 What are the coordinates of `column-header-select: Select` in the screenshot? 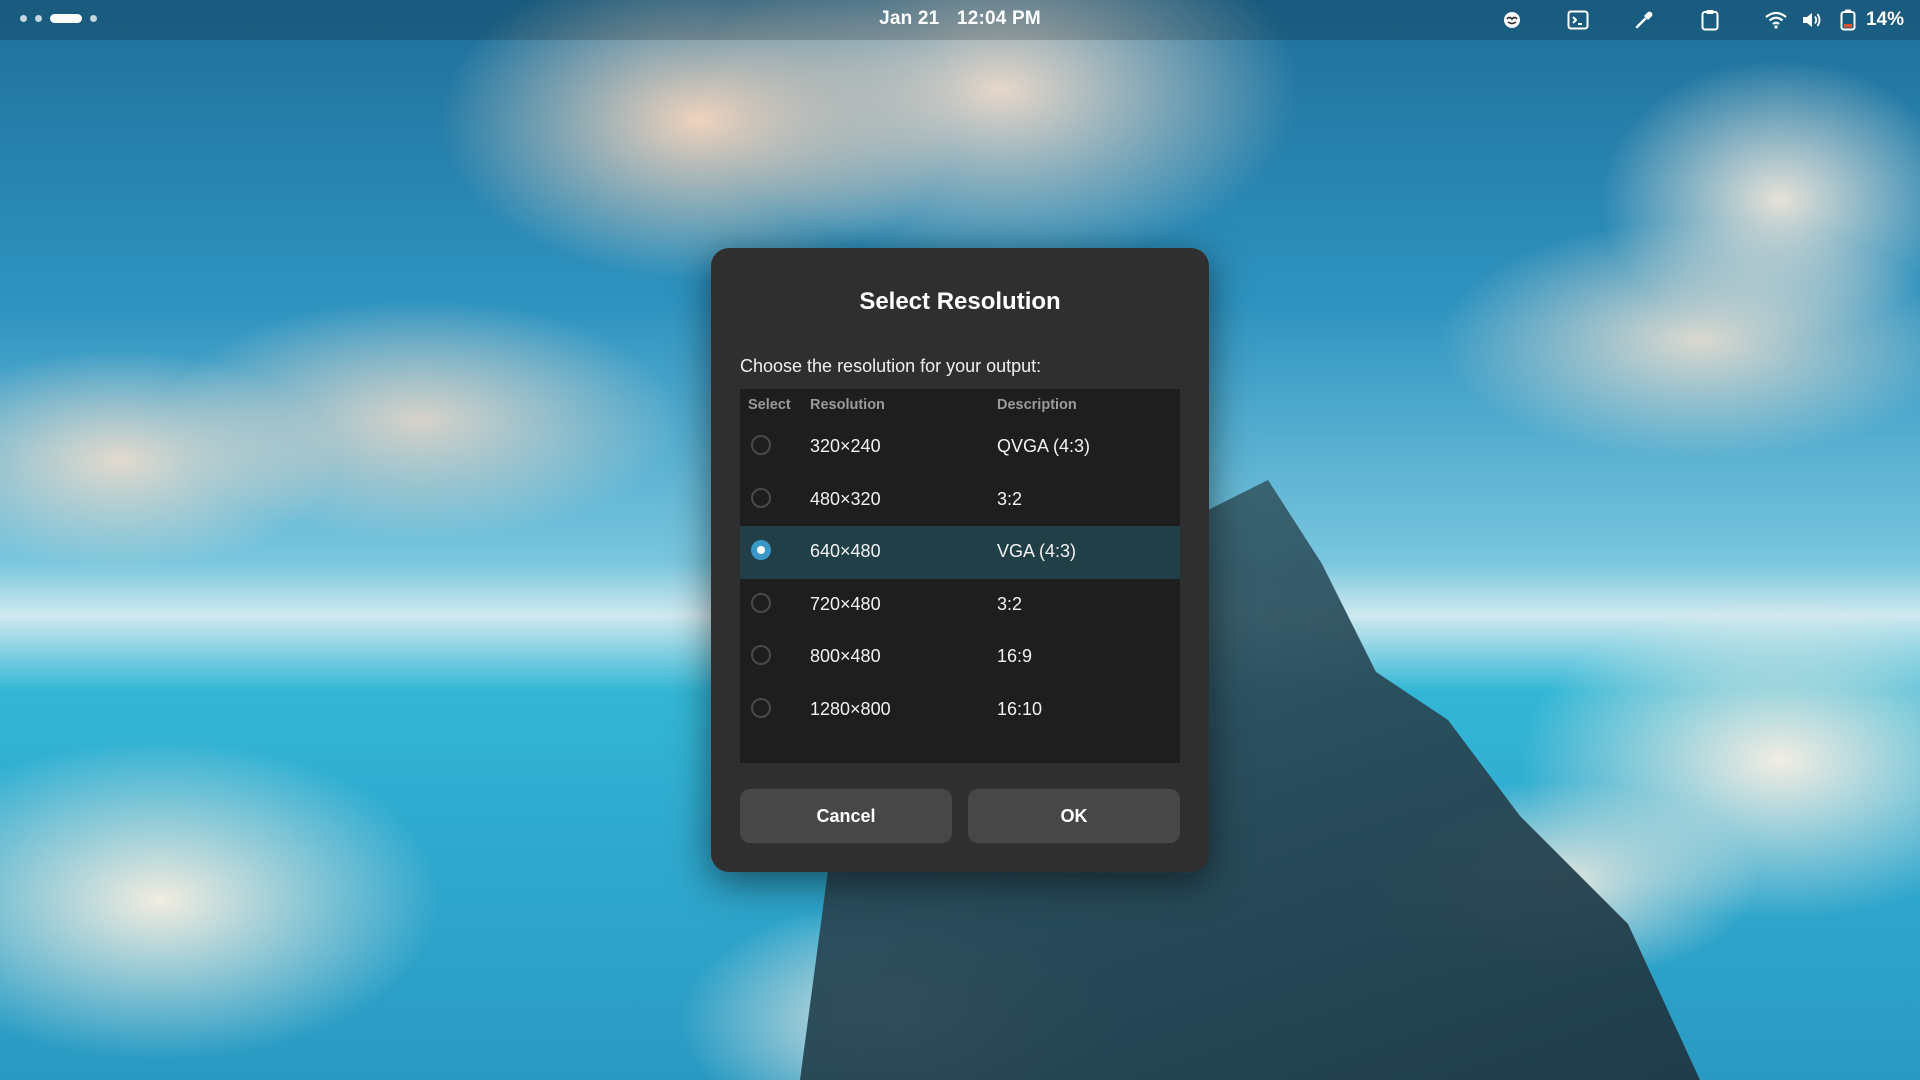 It's located at (769, 405).